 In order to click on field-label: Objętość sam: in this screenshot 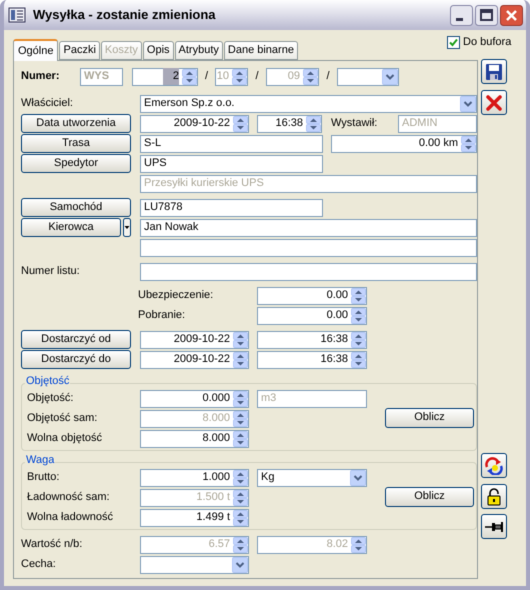, I will do `click(62, 418)`.